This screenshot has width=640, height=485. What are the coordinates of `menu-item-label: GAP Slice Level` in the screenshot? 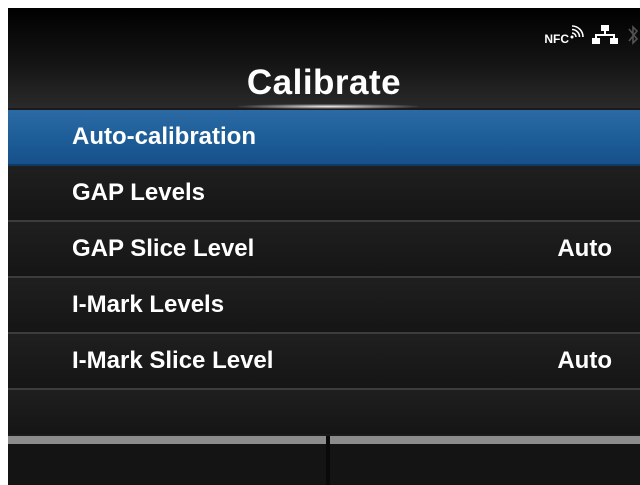 It's located at (163, 248).